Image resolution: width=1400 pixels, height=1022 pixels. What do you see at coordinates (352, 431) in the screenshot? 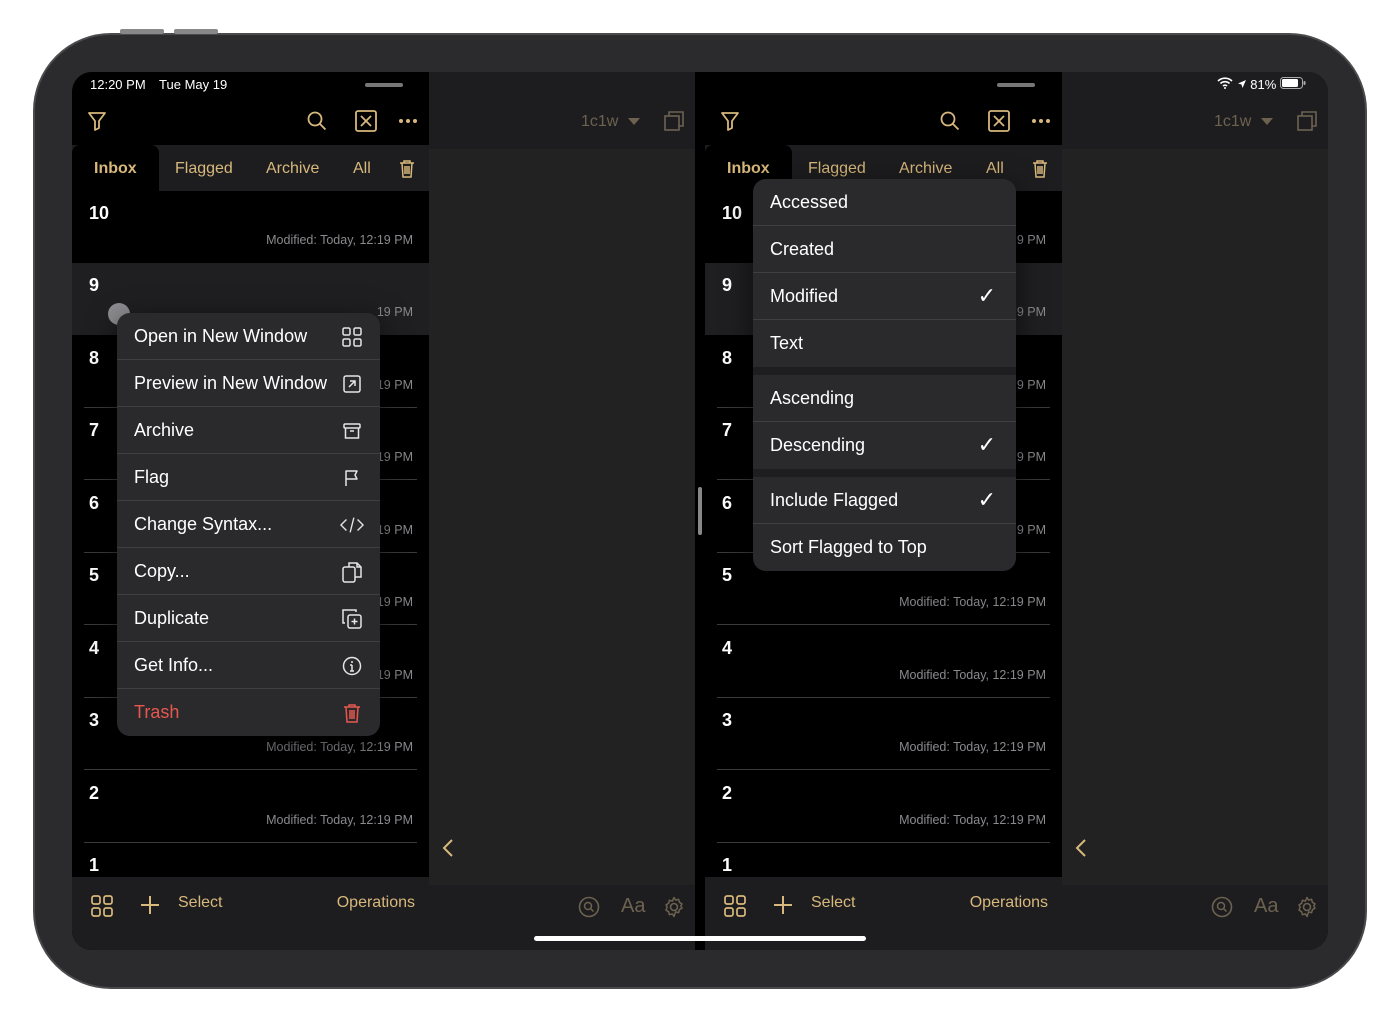
I see `archive-box-icon` at bounding box center [352, 431].